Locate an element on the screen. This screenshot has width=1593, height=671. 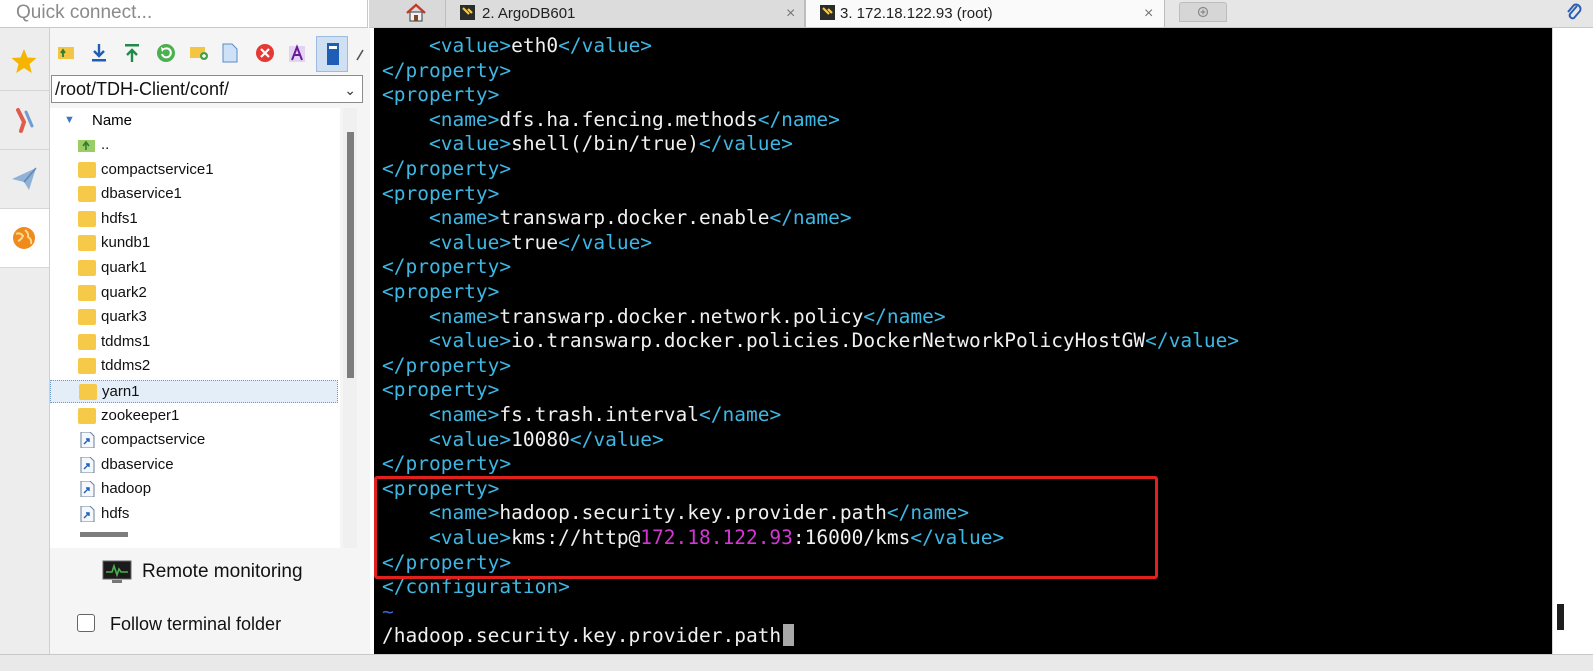
file-name: kundb1 is located at coordinates (126, 243).